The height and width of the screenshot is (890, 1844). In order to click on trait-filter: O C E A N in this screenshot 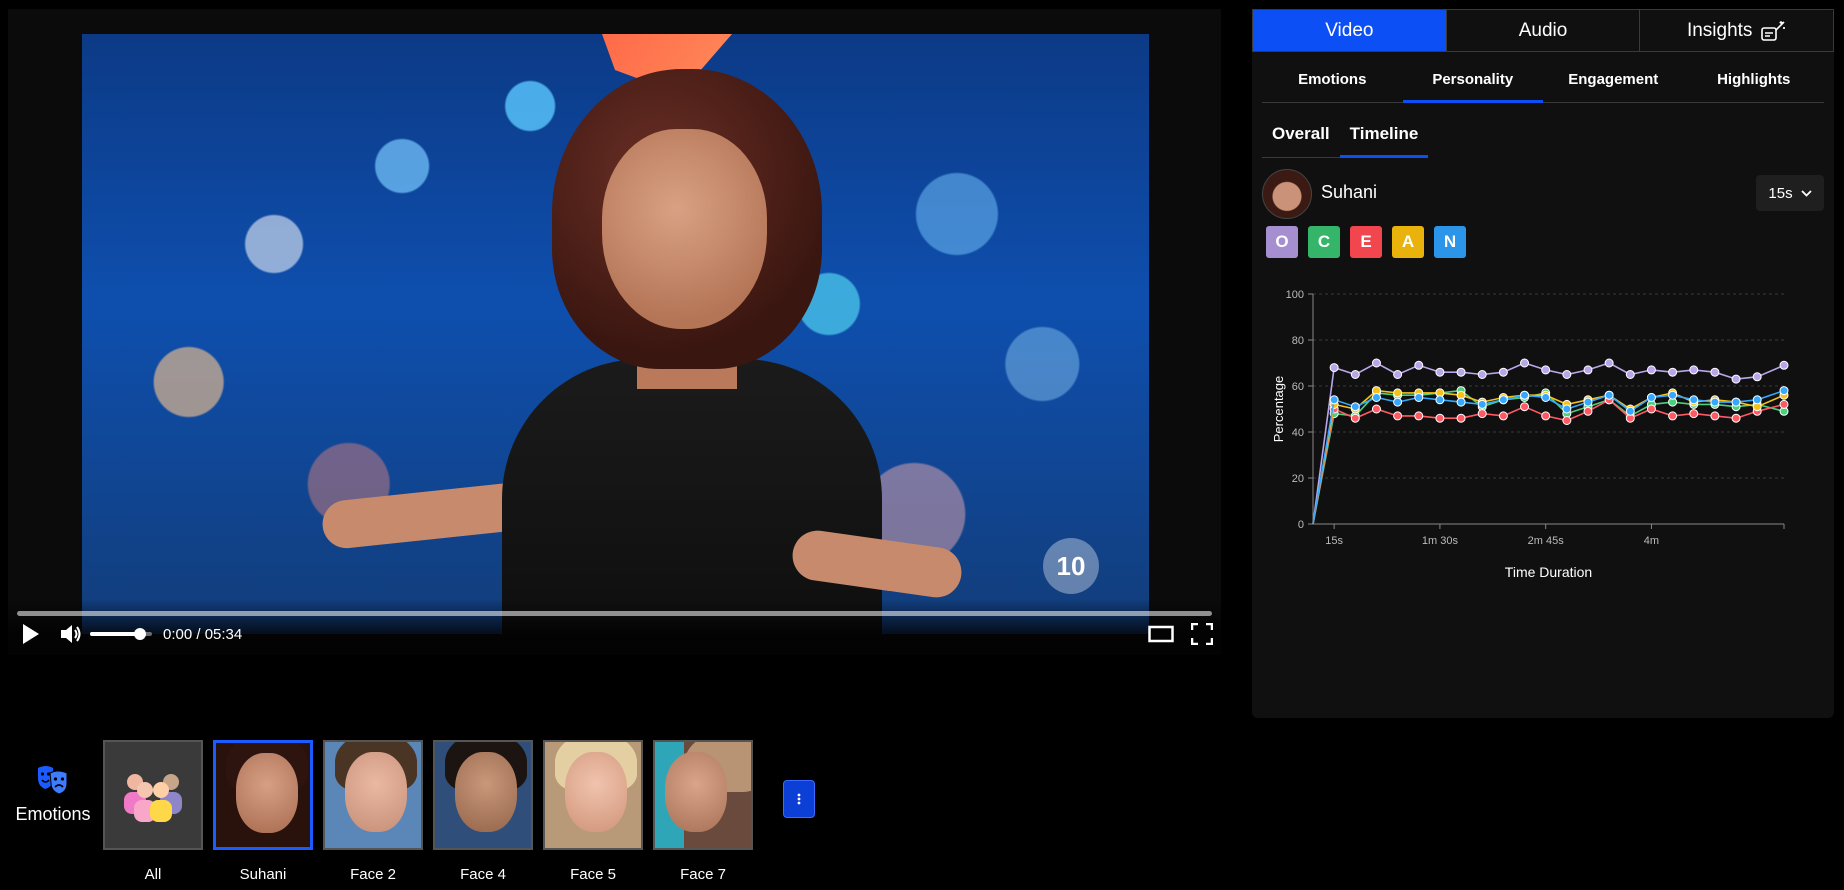, I will do `click(1366, 242)`.